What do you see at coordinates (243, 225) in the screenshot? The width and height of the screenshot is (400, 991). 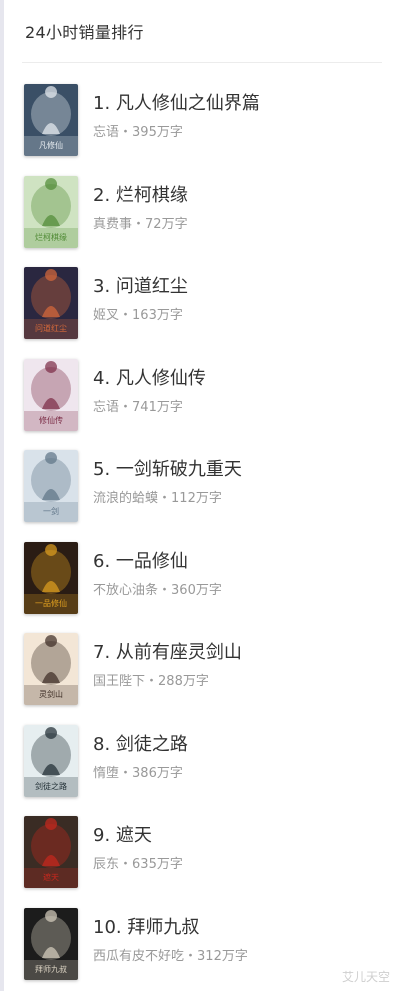 I see `book-meta: 真费事・72万字` at bounding box center [243, 225].